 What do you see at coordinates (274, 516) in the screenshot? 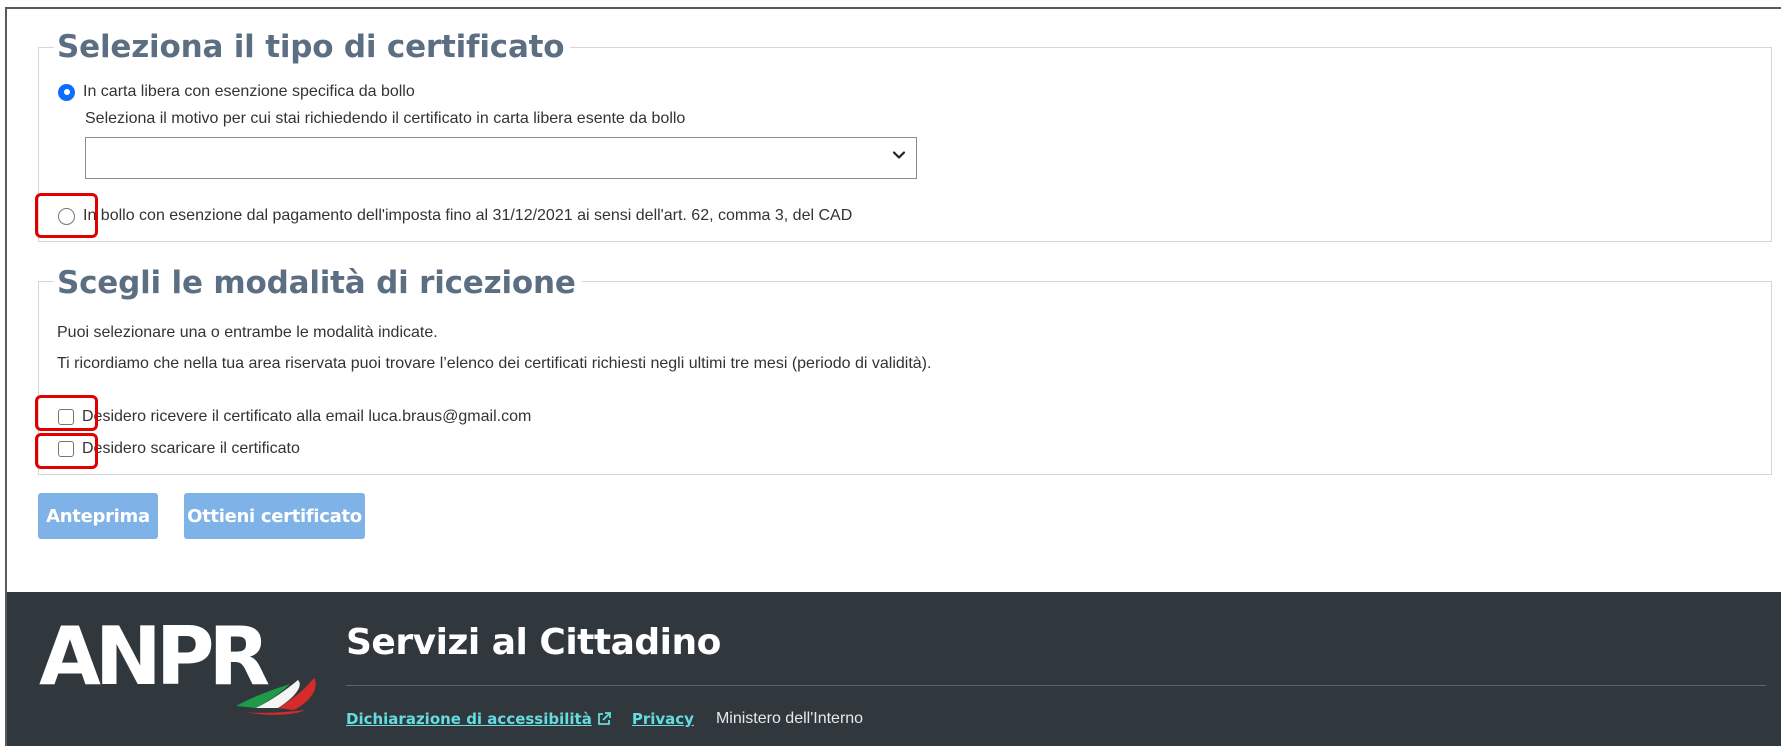
I see `get-certificate-button: Ottieni certificato` at bounding box center [274, 516].